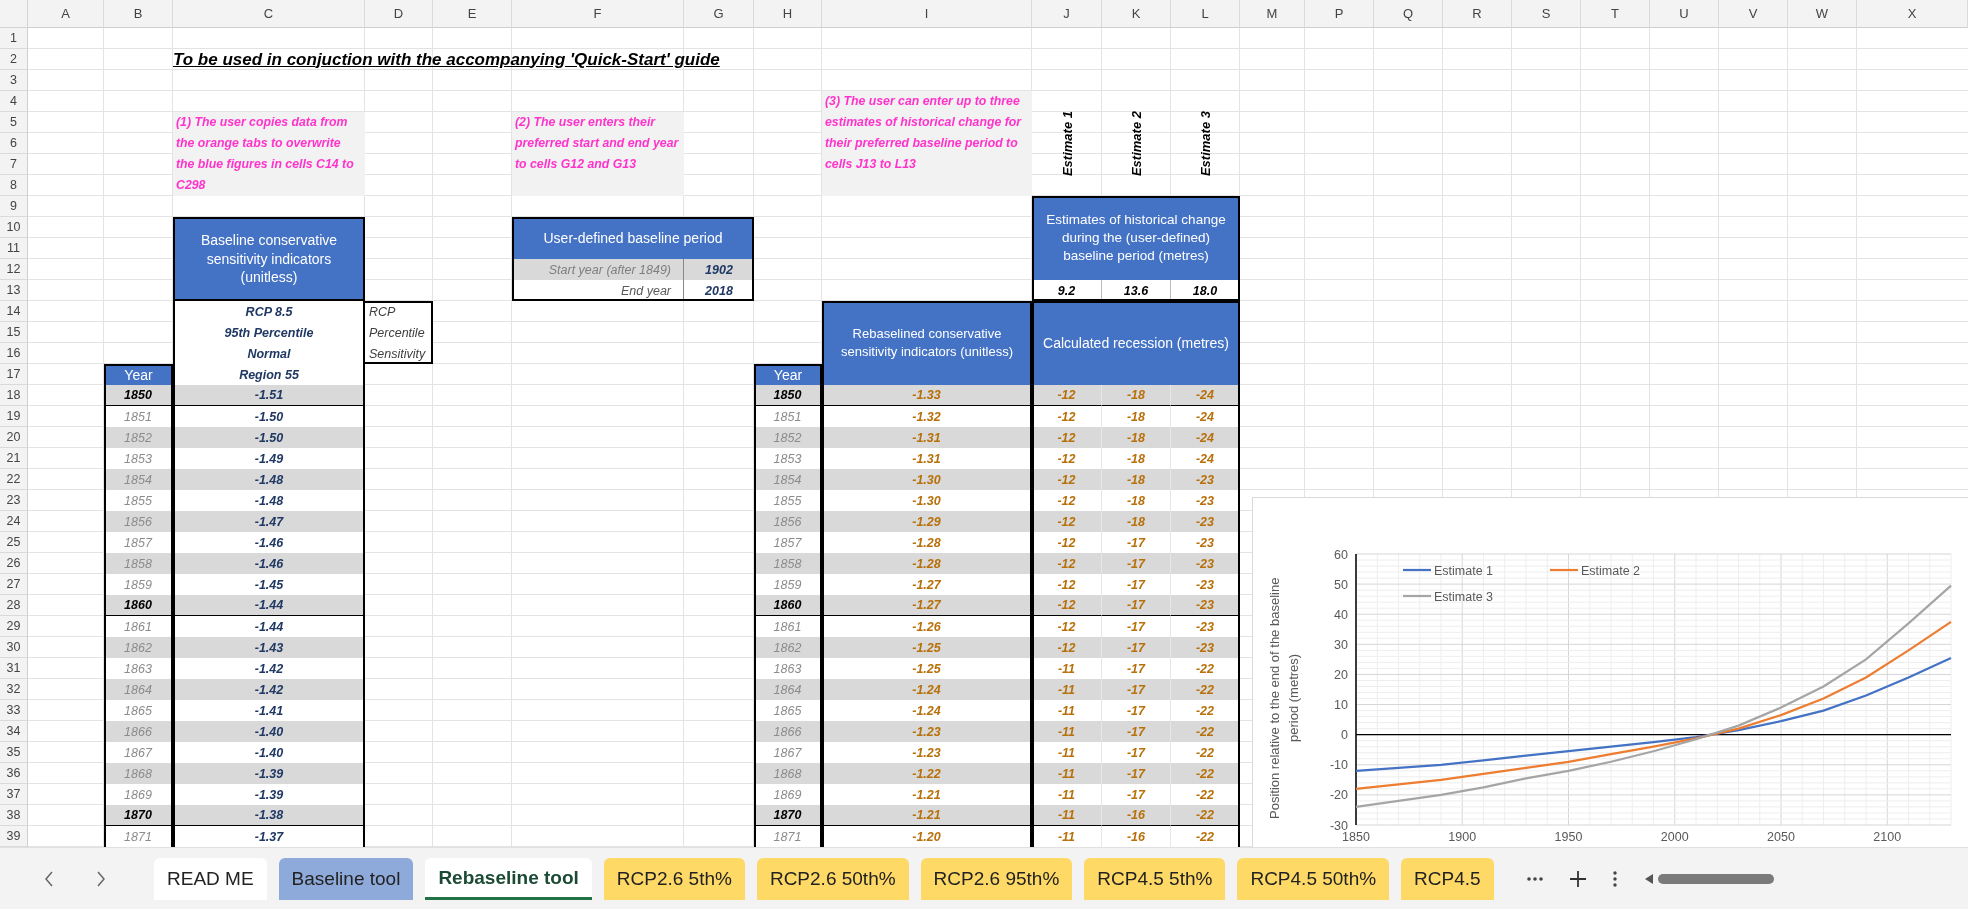 The width and height of the screenshot is (1968, 909). Describe the element at coordinates (1615, 14) in the screenshot. I see `column-header: T` at that location.